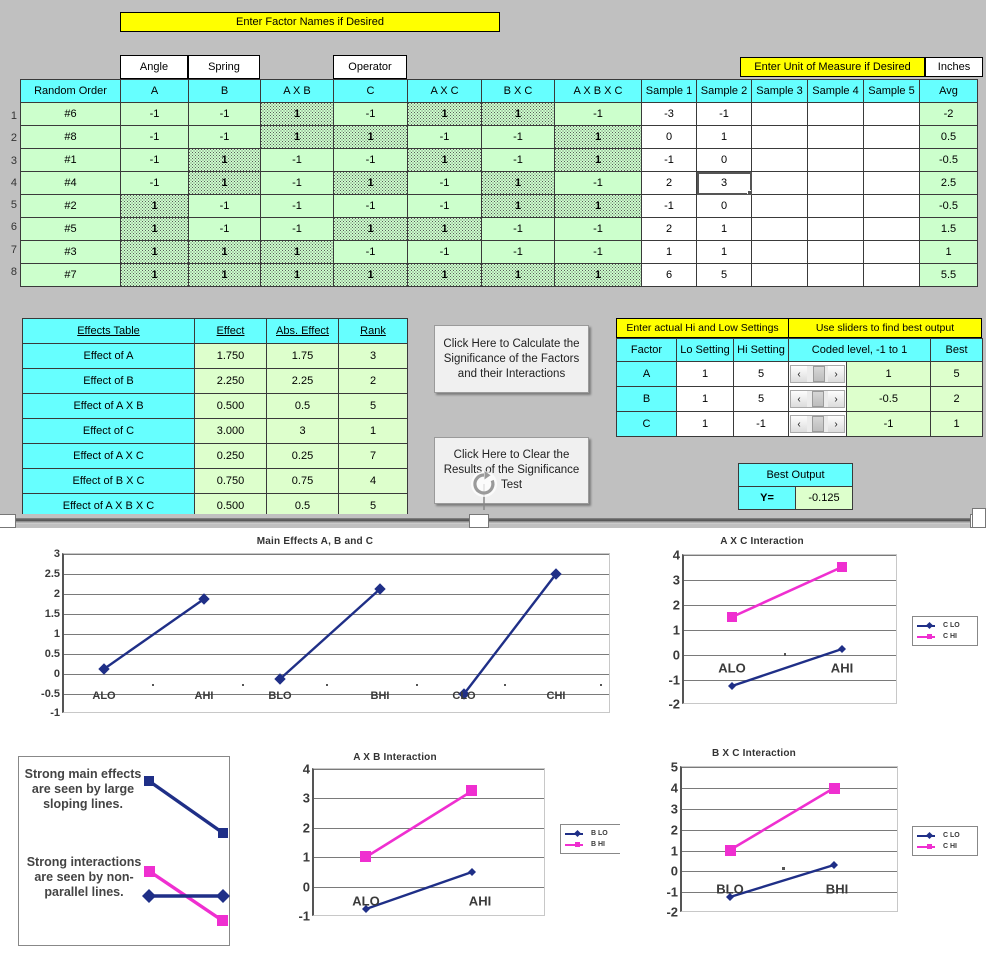 Image resolution: width=986 pixels, height=976 pixels. What do you see at coordinates (518, 252) in the screenshot?
I see `cell-bxc: -1` at bounding box center [518, 252].